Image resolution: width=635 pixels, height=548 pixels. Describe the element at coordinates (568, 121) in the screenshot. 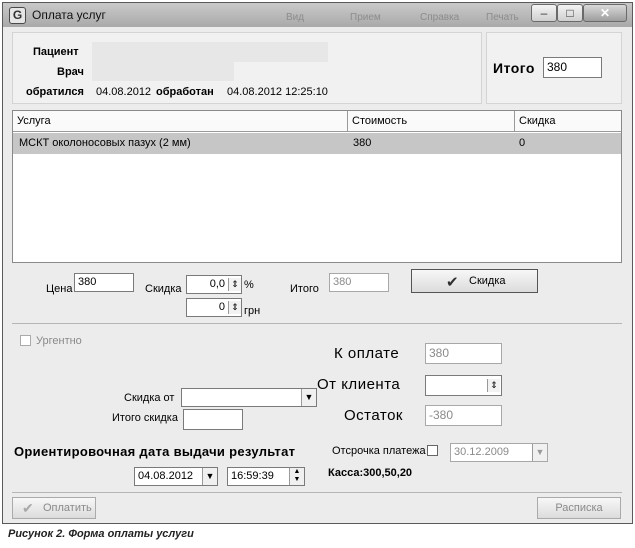

I see `column-header-discount: Скидка` at that location.